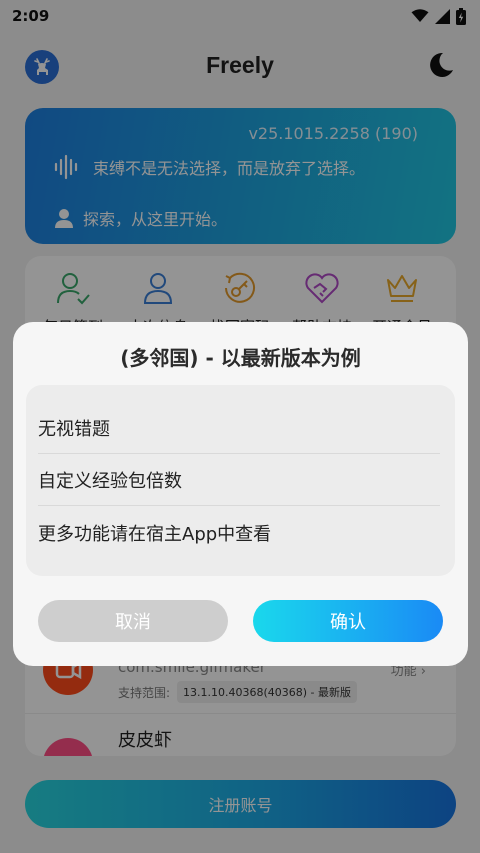 The image size is (480, 853). Describe the element at coordinates (239, 533) in the screenshot. I see `option-item: 更多功能请在宿主App中查看` at that location.